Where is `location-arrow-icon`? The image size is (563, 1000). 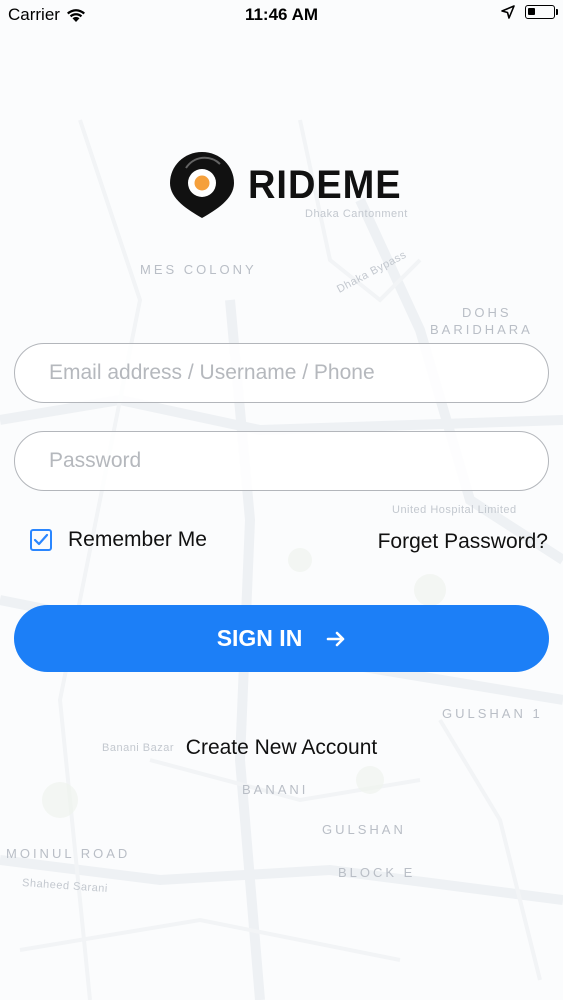
location-arrow-icon is located at coordinates (508, 12).